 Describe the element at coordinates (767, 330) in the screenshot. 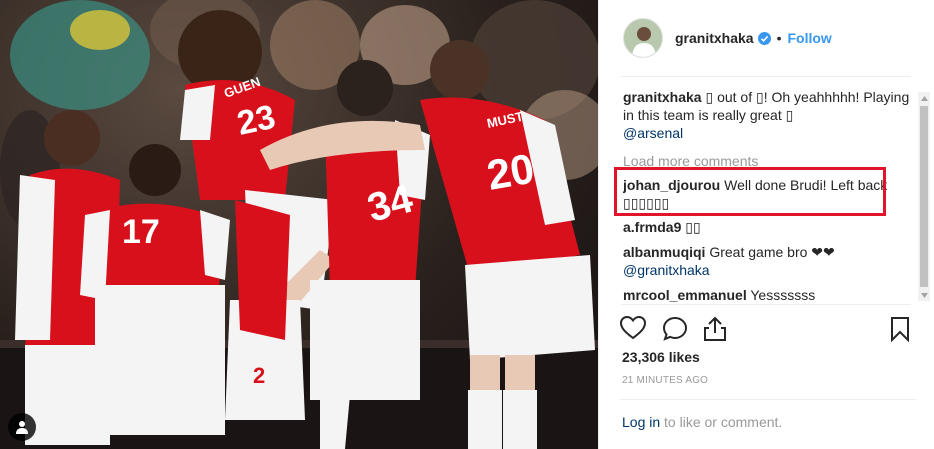

I see `post-actions` at that location.